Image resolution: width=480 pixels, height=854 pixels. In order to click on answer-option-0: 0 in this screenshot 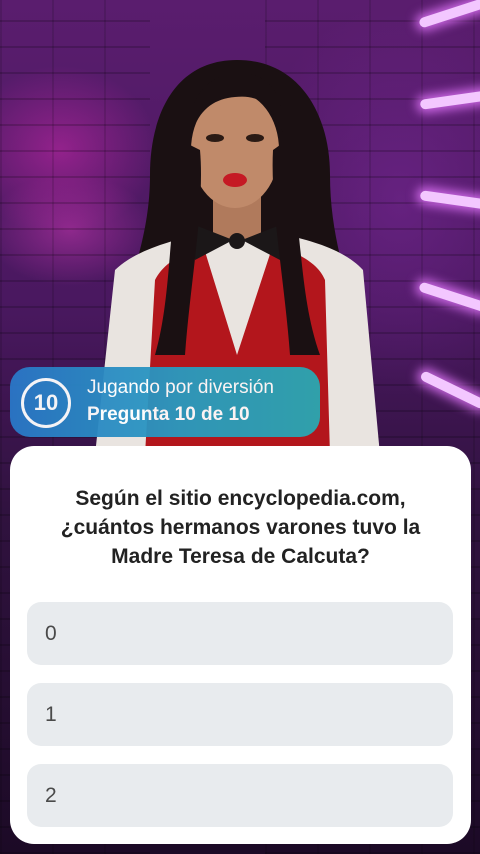, I will do `click(240, 633)`.